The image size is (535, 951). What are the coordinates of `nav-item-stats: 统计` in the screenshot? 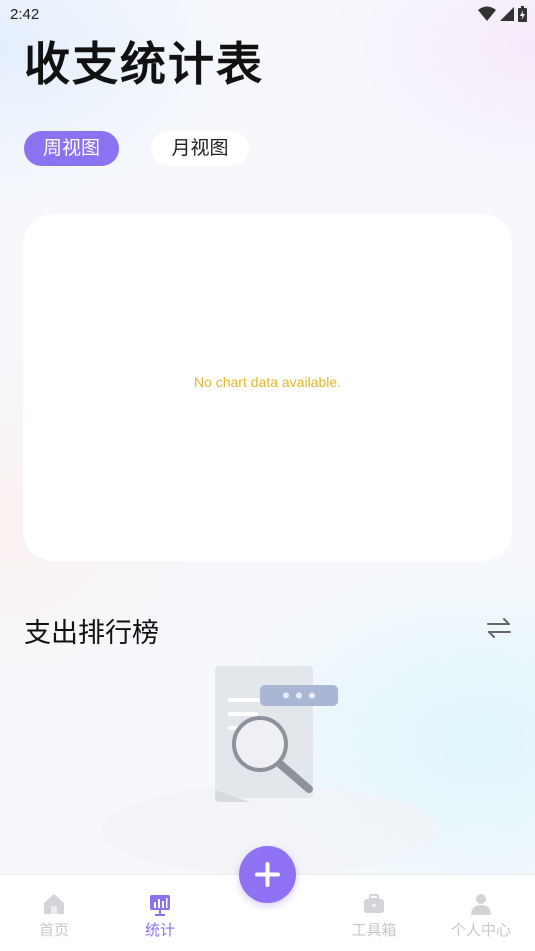 It's located at (160, 915).